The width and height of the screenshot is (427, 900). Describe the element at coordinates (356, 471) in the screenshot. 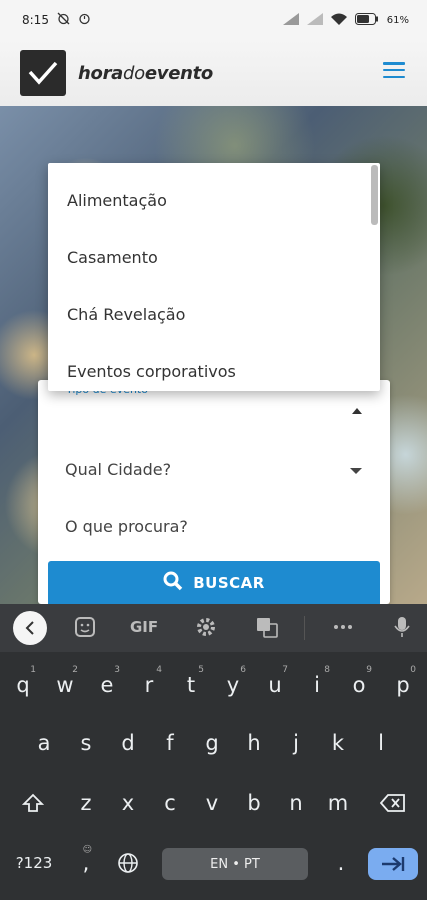

I see `chevron-down-icon` at that location.